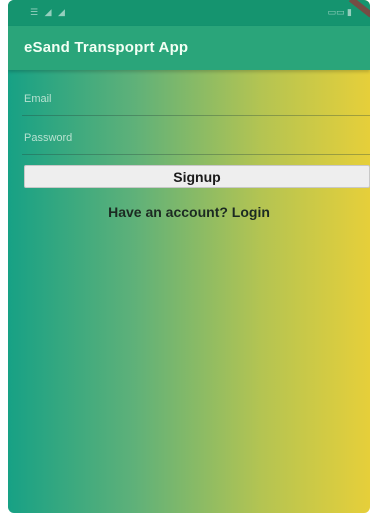  Describe the element at coordinates (106, 47) in the screenshot. I see `app-title: eSand Transpoprt App` at that location.